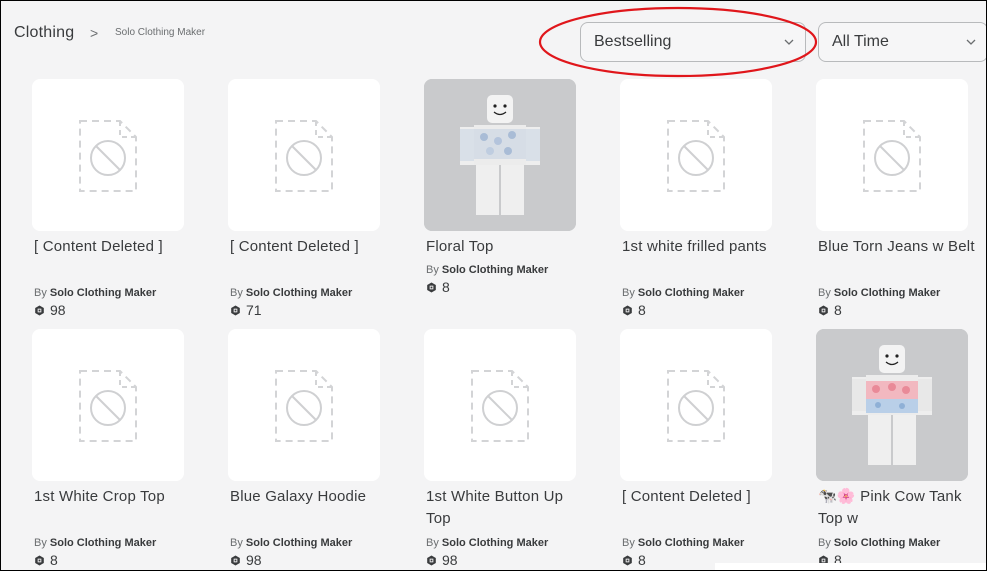  I want to click on scroll-edge, so click(850, 566).